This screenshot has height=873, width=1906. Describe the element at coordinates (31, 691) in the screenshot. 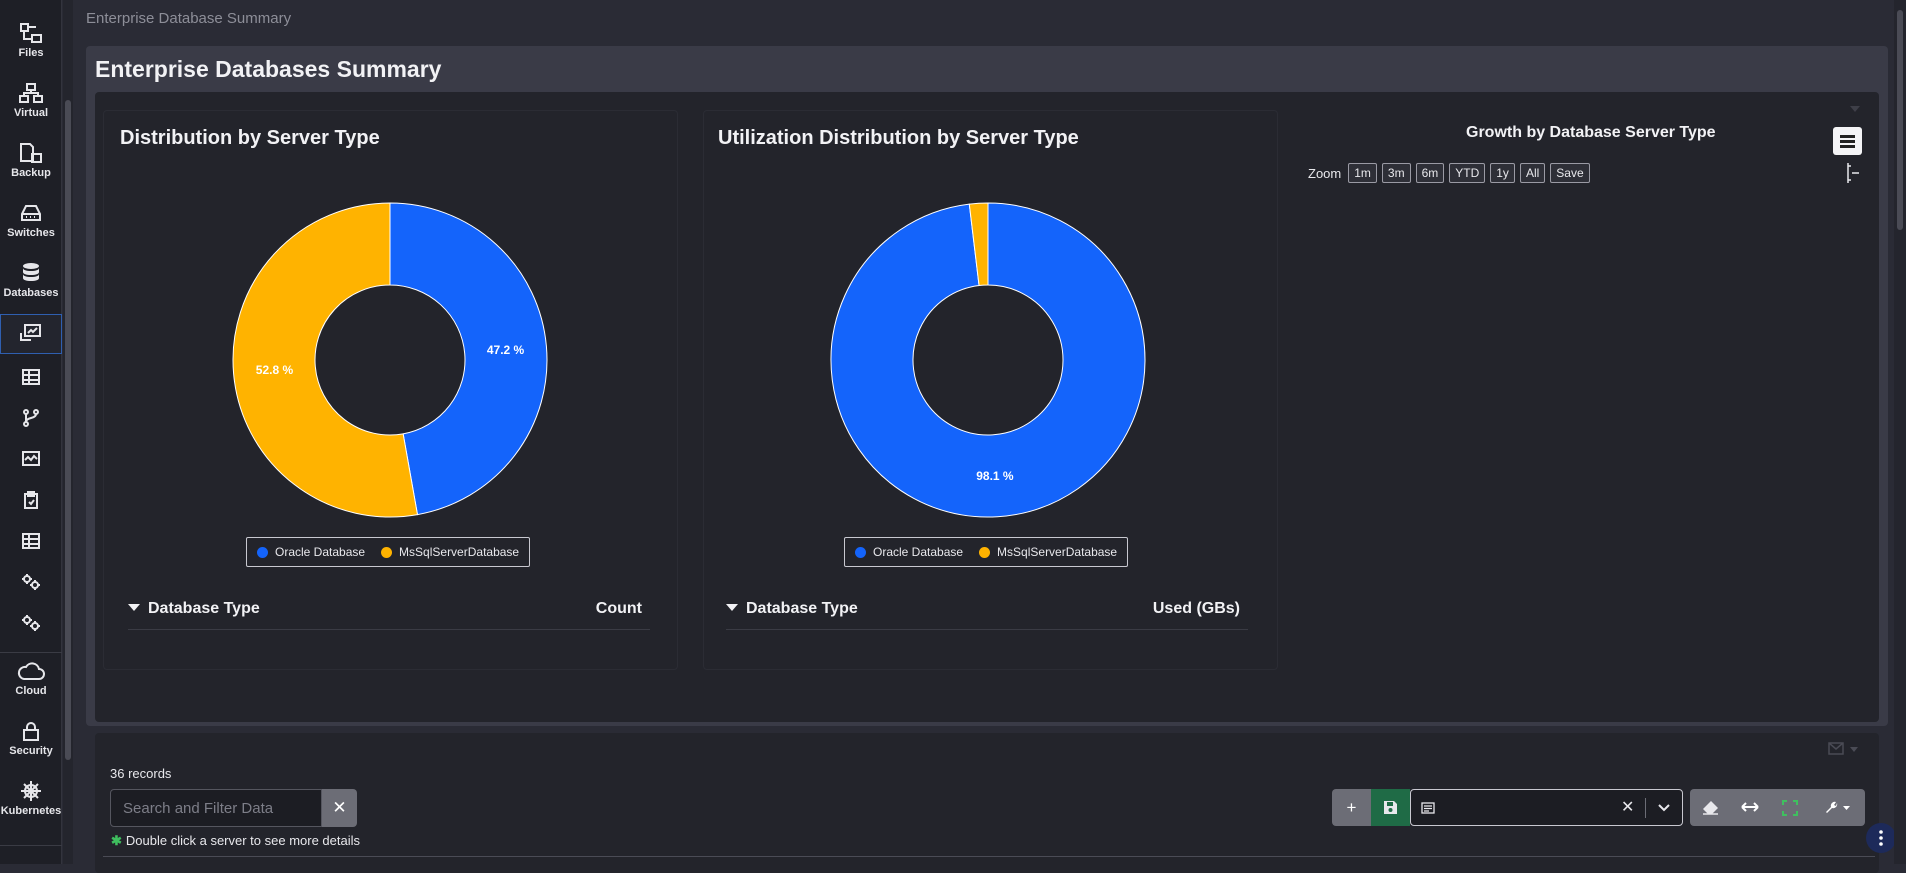

I see `sidebar-item-label: Cloud` at that location.